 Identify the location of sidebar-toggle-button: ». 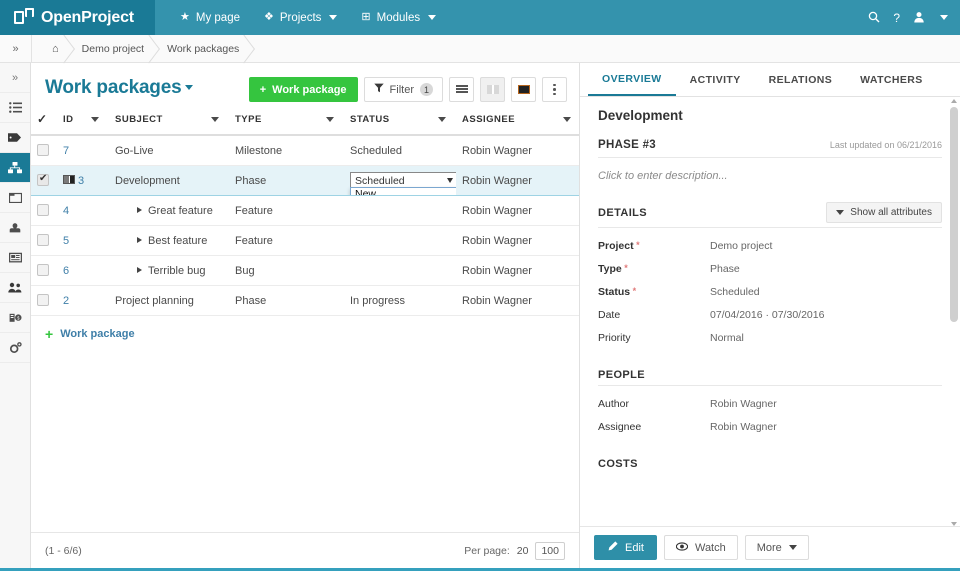
(16, 48).